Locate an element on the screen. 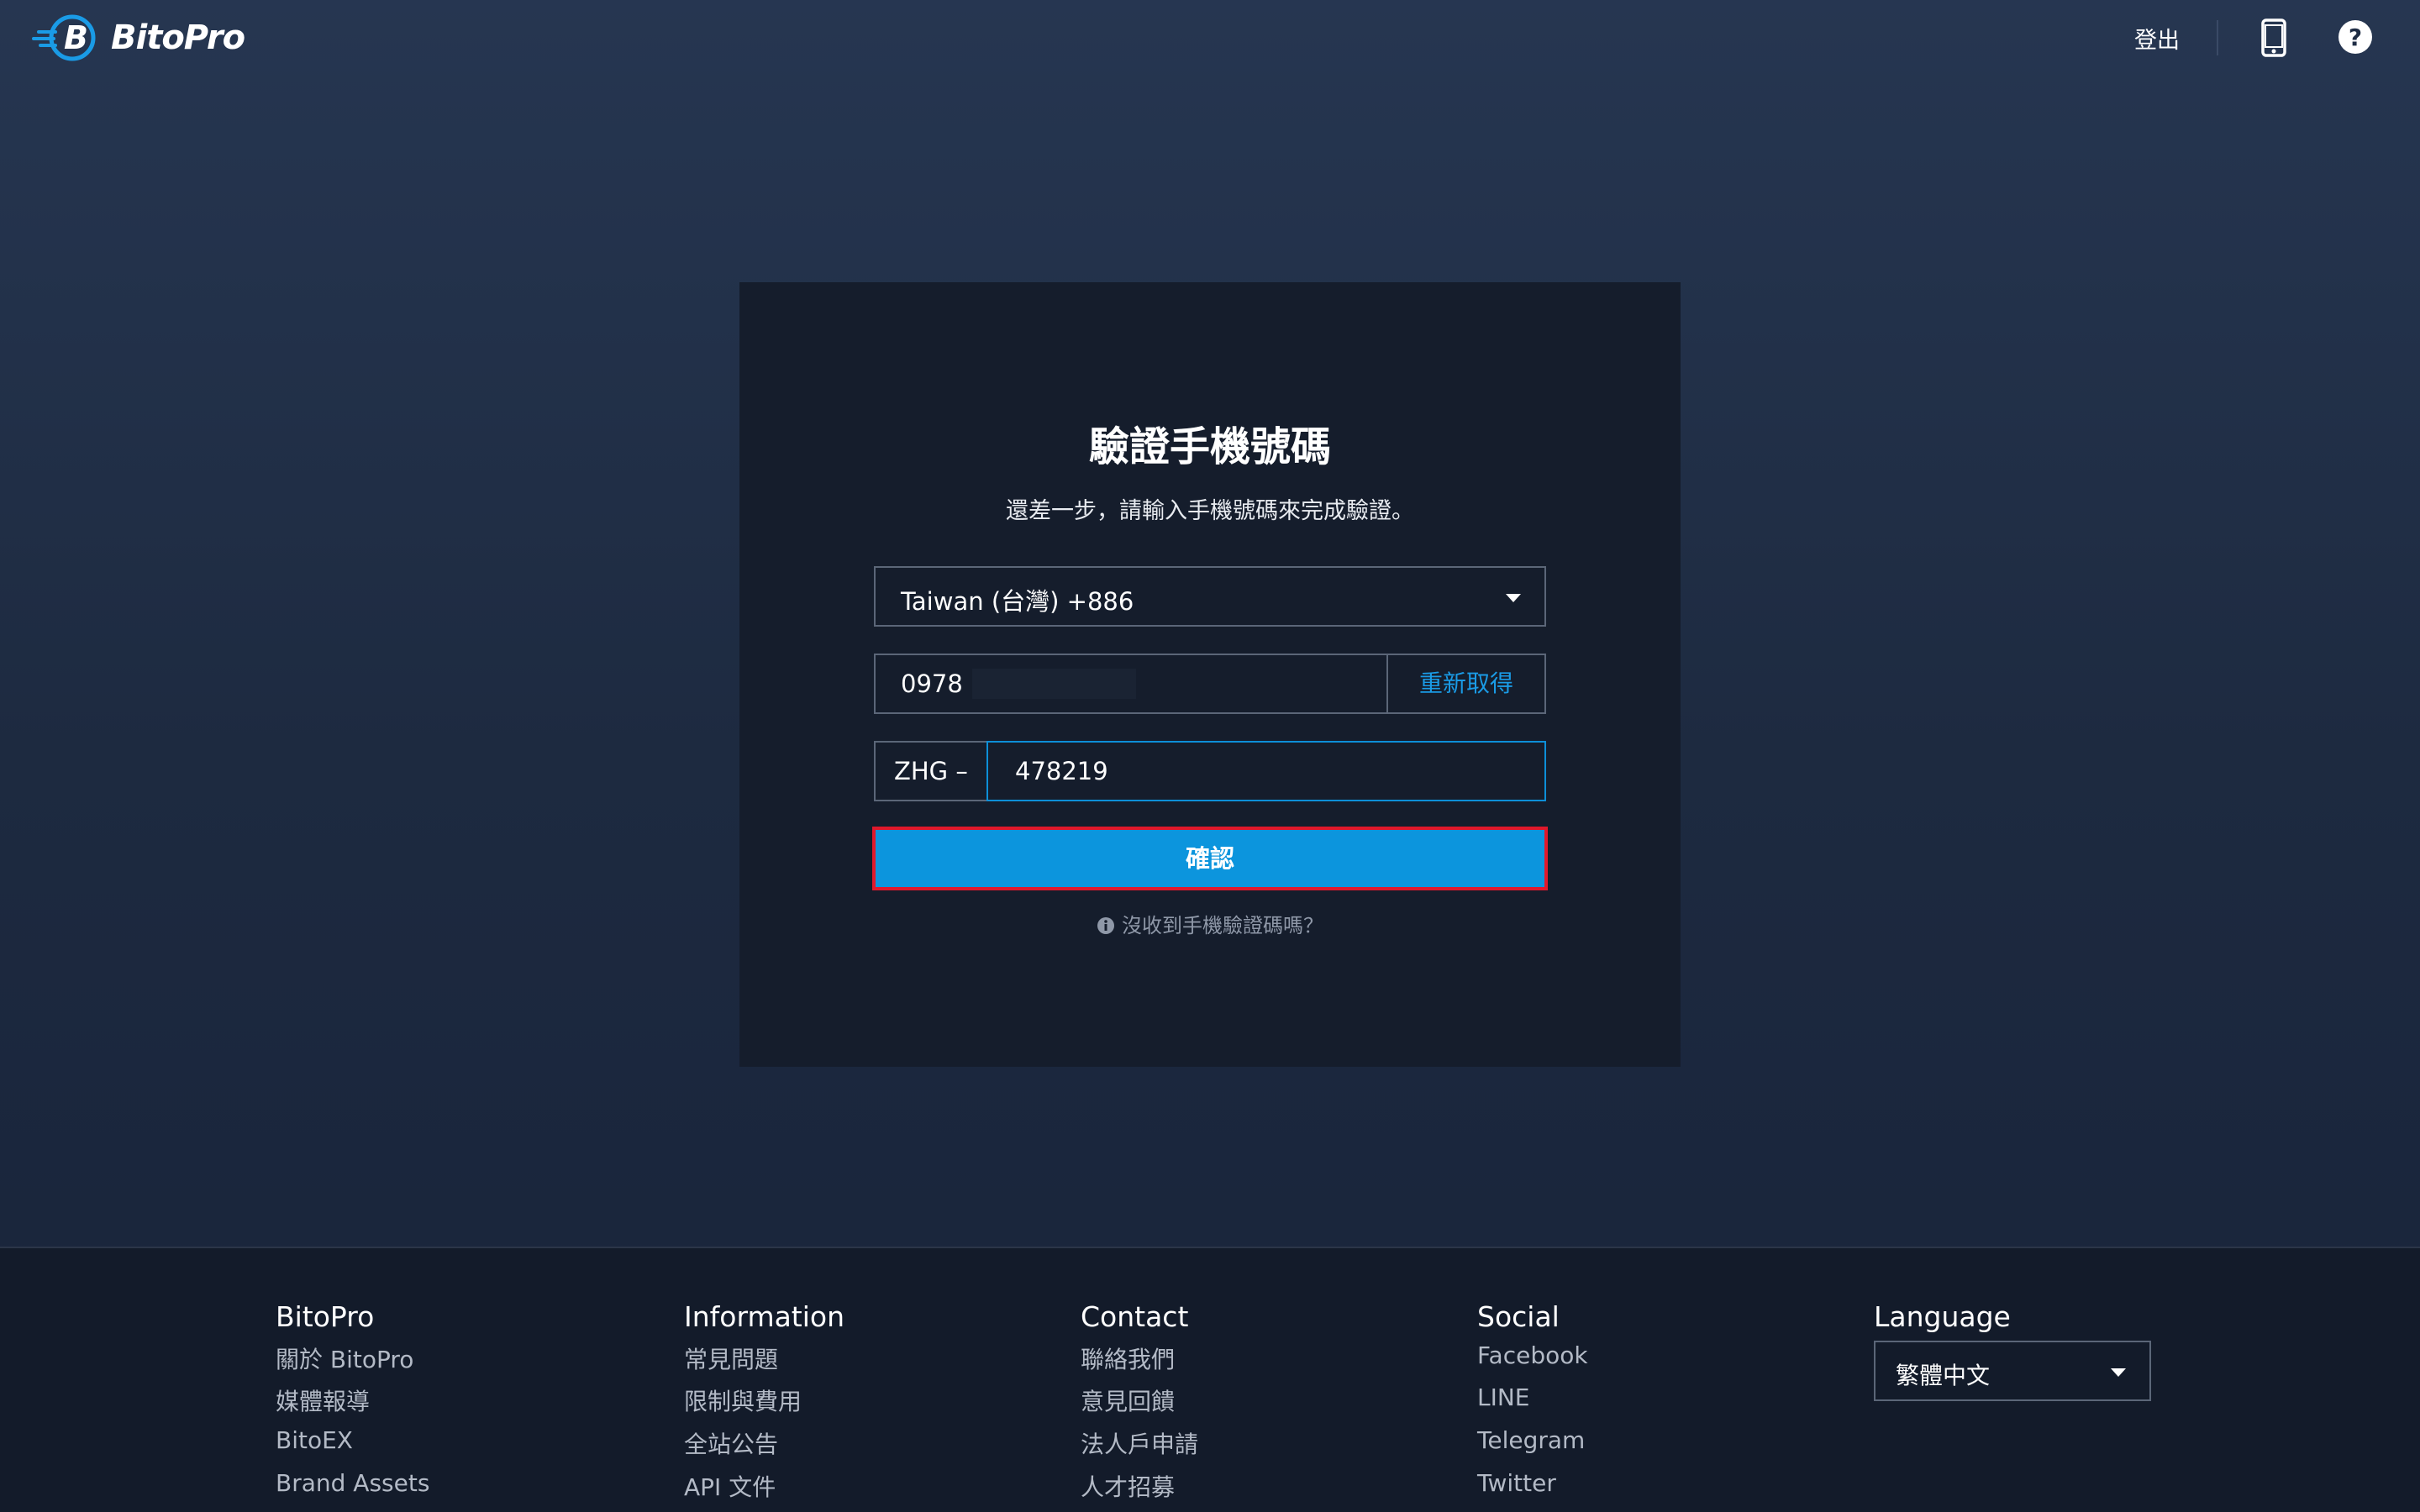  country-code-value: Taiwan (台灣) +886 is located at coordinates (1018, 601).